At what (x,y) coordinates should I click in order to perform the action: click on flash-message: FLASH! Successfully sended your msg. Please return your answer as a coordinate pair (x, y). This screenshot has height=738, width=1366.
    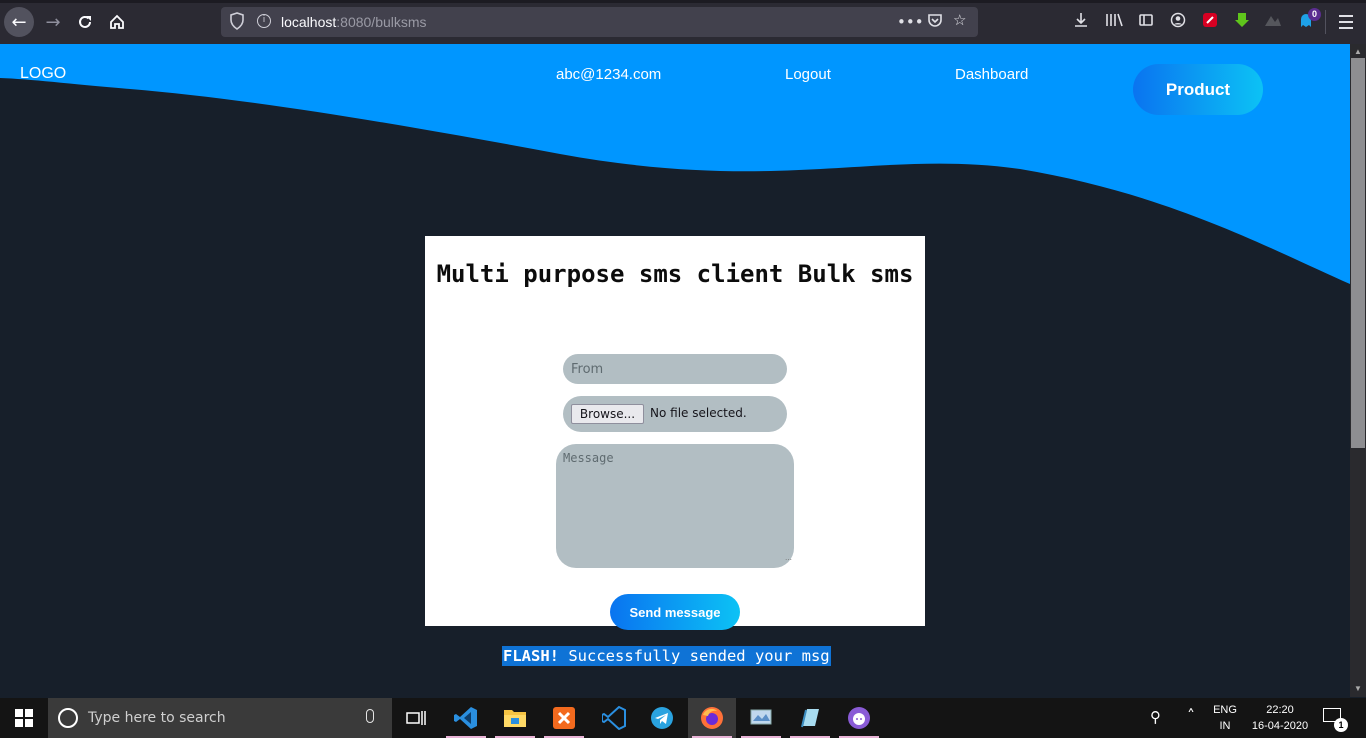
    Looking at the image, I should click on (666, 656).